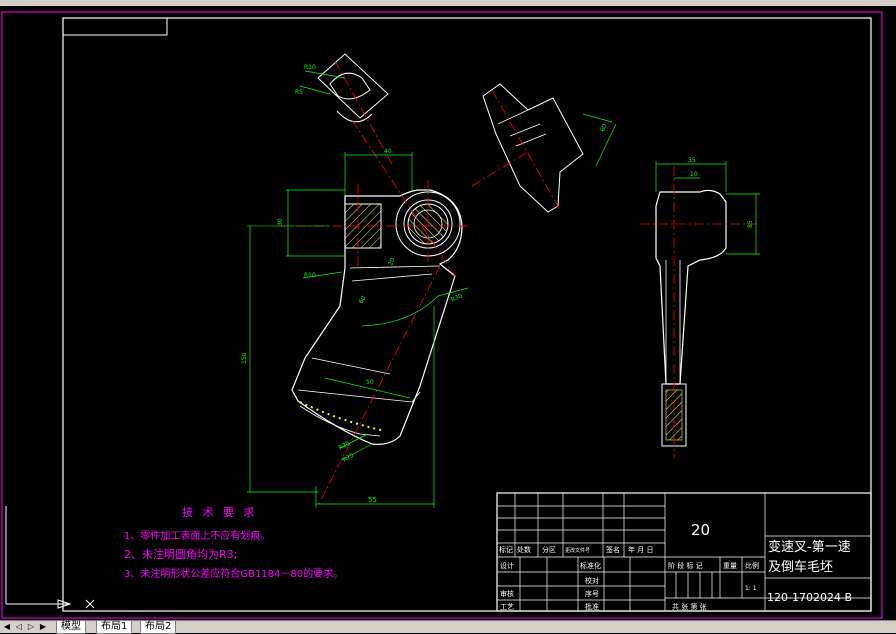 Image resolution: width=896 pixels, height=634 pixels. Describe the element at coordinates (448, 627) in the screenshot. I see `layout-tab-bar: ◀ ◁ ▷ ▶ 模型 布局1 布局2` at that location.